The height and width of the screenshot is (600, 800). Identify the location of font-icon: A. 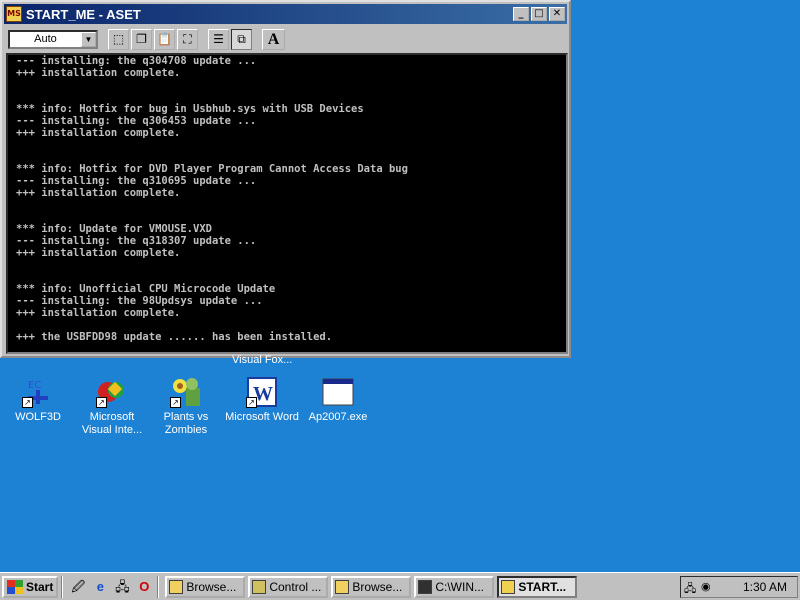
(273, 39).